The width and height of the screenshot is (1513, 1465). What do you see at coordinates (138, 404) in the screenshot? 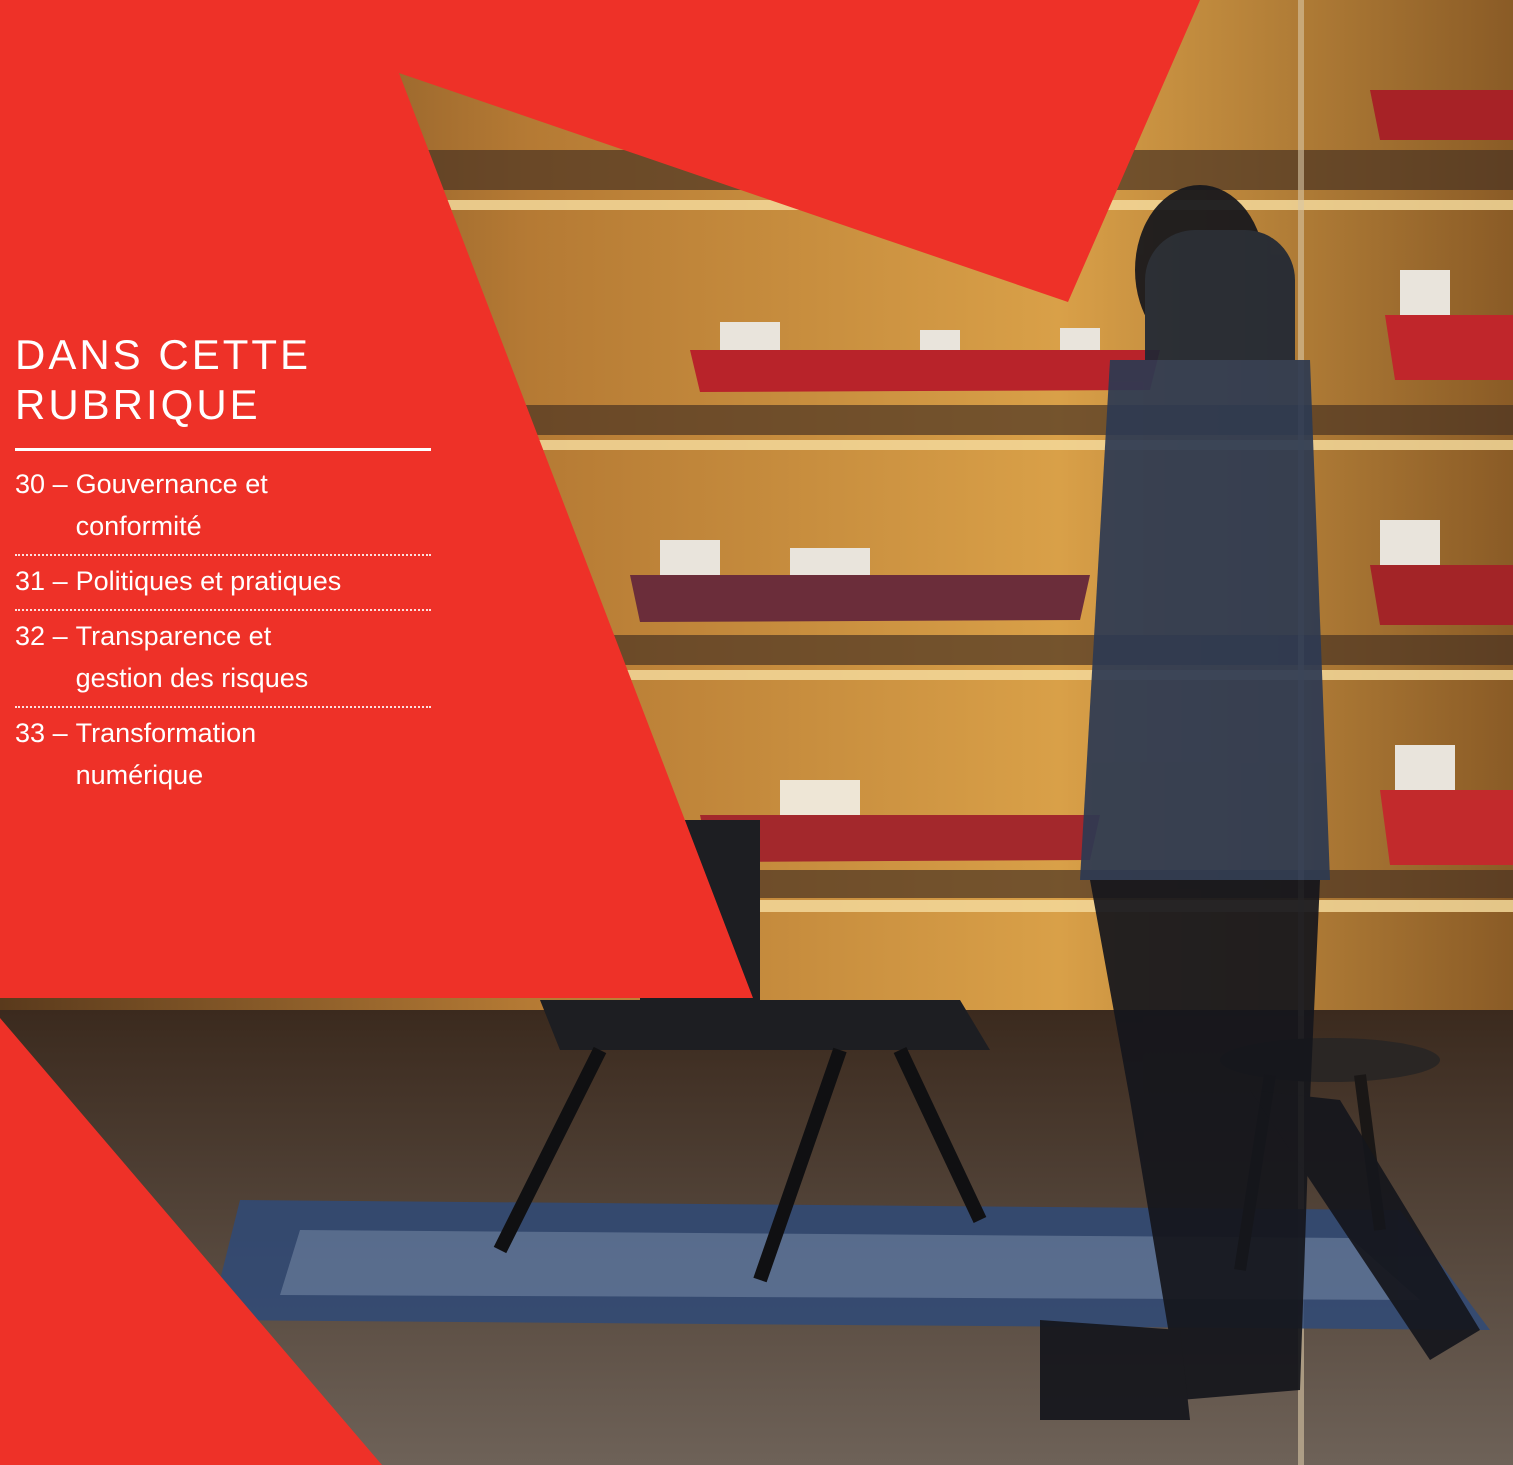
I see `section-title-line-2: RUBRIQUE` at bounding box center [138, 404].